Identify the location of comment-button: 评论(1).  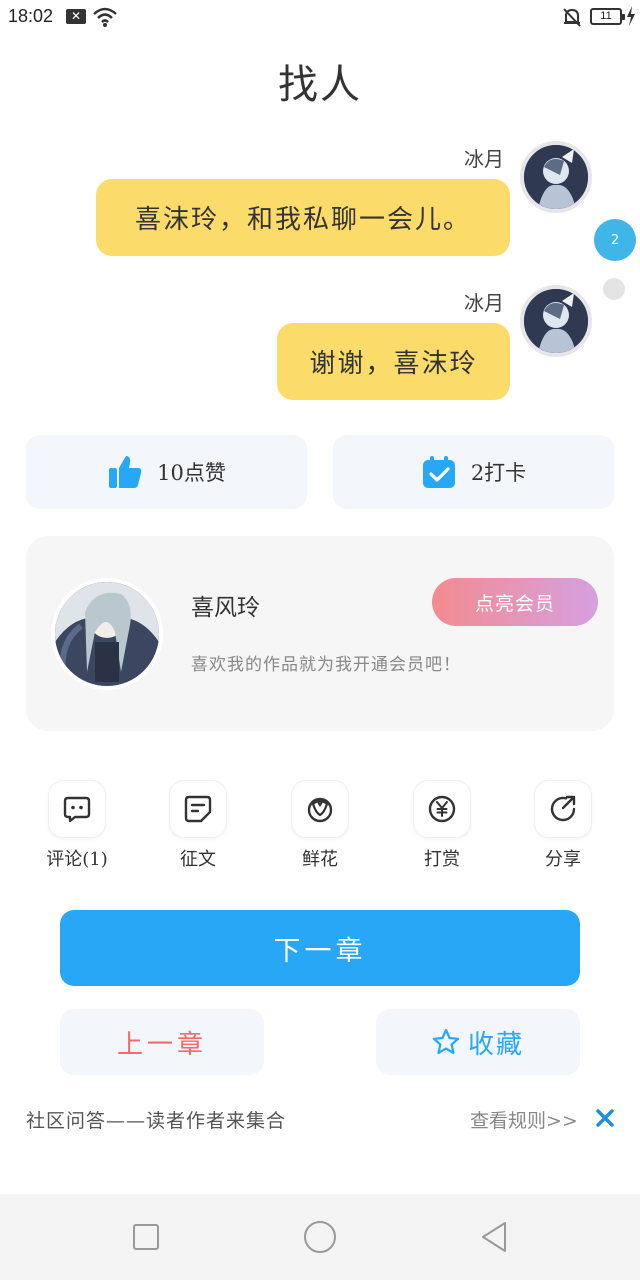
(77, 826).